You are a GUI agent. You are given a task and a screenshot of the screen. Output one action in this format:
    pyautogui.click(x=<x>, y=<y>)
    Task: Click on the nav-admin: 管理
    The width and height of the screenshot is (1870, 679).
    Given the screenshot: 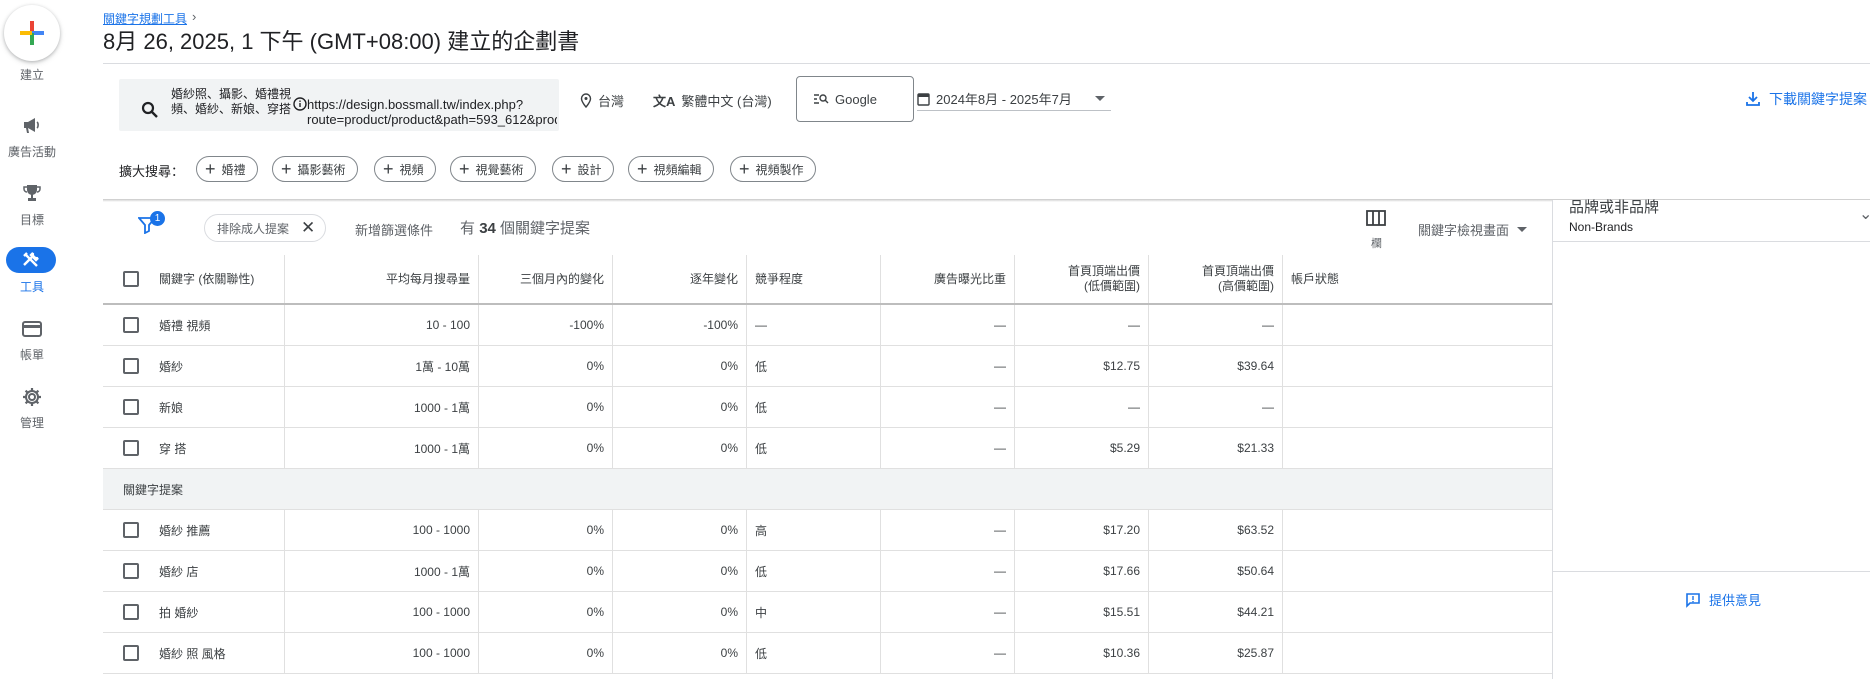 What is the action you would take?
    pyautogui.click(x=32, y=414)
    